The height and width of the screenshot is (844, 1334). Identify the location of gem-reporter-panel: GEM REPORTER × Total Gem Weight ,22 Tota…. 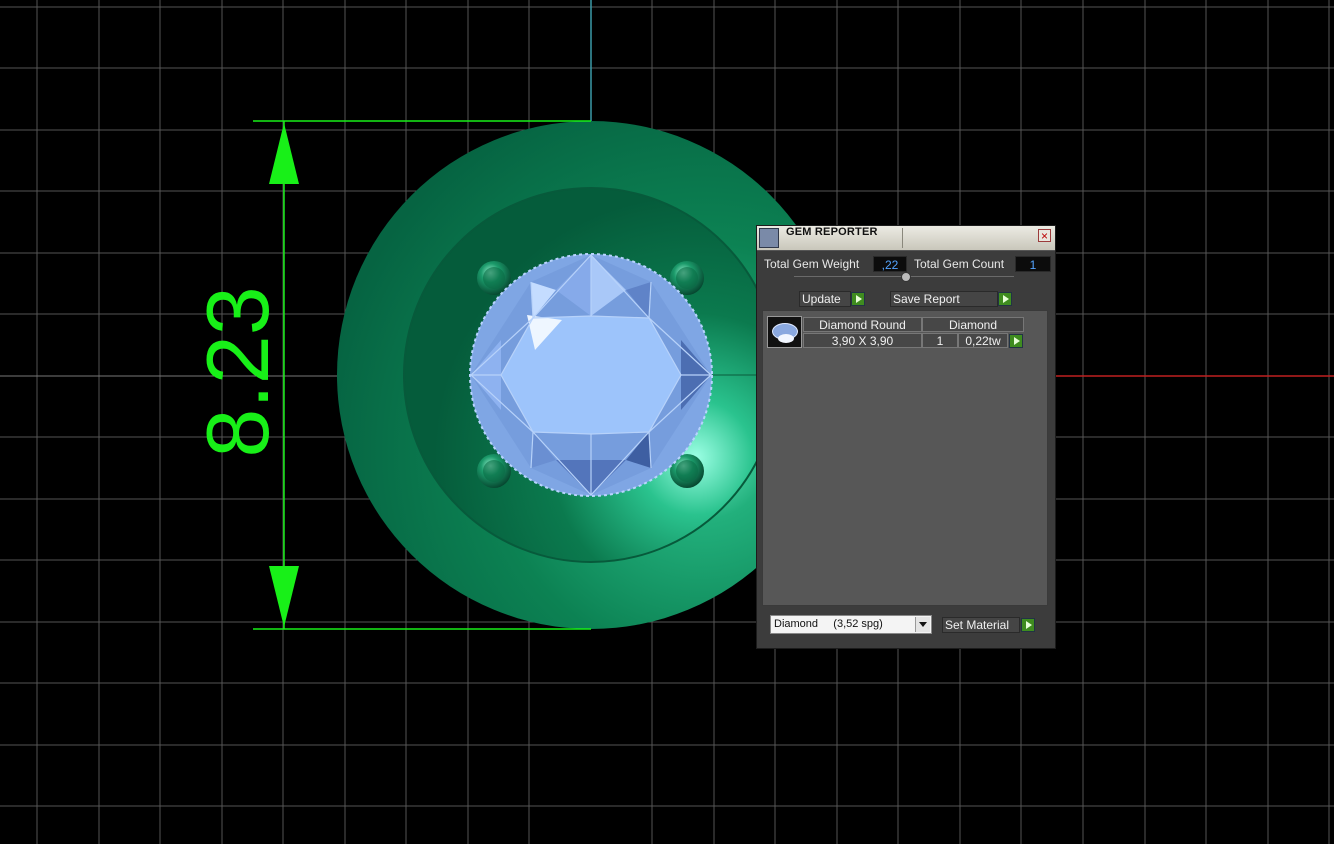
(906, 437).